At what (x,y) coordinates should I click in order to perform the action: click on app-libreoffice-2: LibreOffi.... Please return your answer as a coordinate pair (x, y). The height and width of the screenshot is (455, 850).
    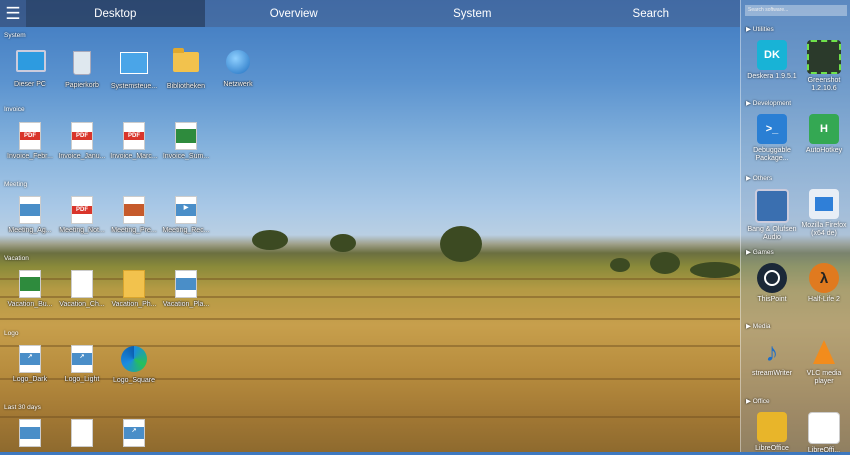
    Looking at the image, I should click on (824, 433).